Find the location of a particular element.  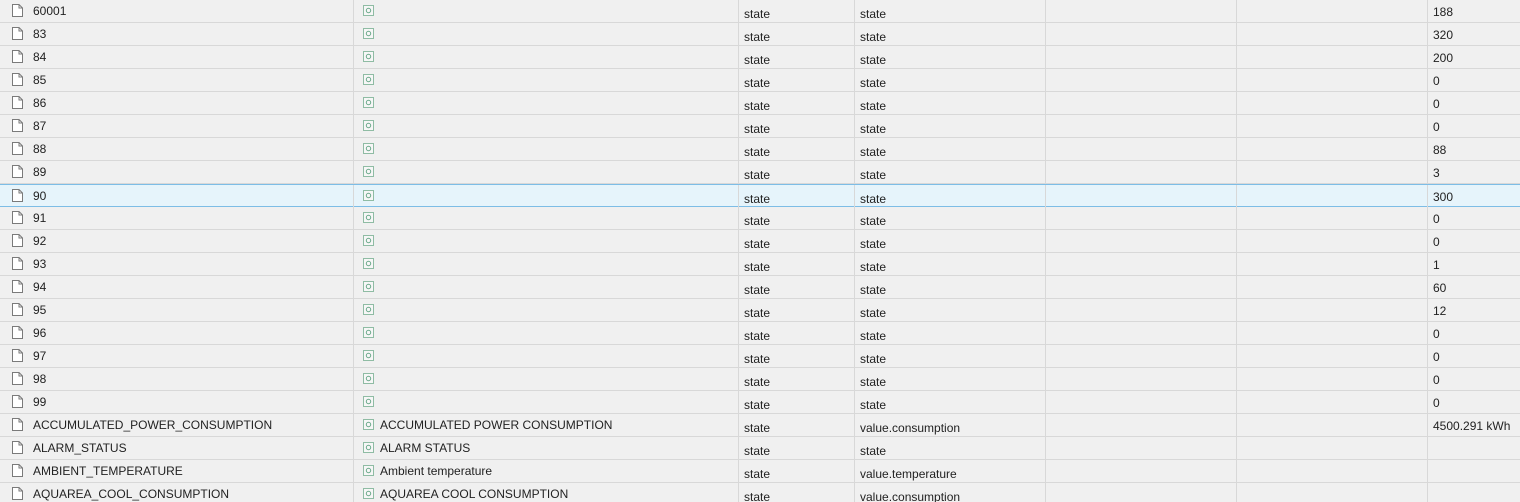

object-id: ACCUMULATED_POWER_CONSUMPTION is located at coordinates (153, 425).